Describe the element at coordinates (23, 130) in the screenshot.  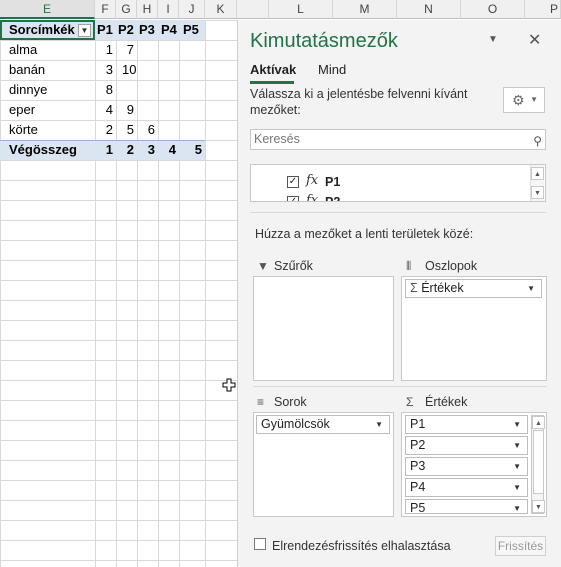
I see `row-label: körte` at that location.